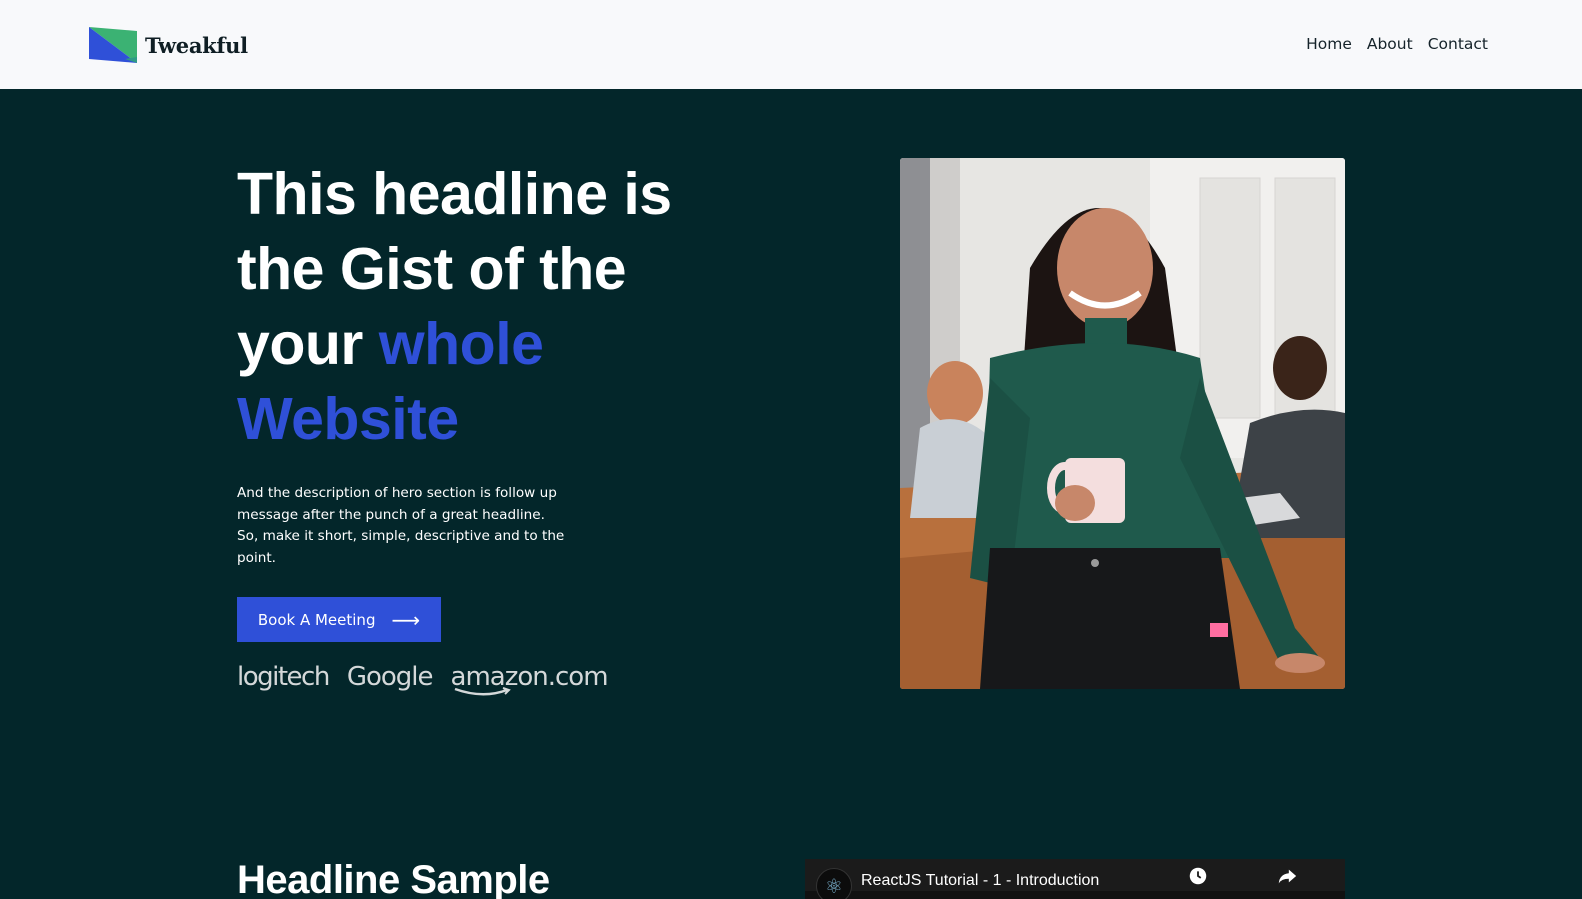 This screenshot has height=899, width=1582. I want to click on video-title: ReactJS Tutorial - 1 - Introduction, so click(980, 881).